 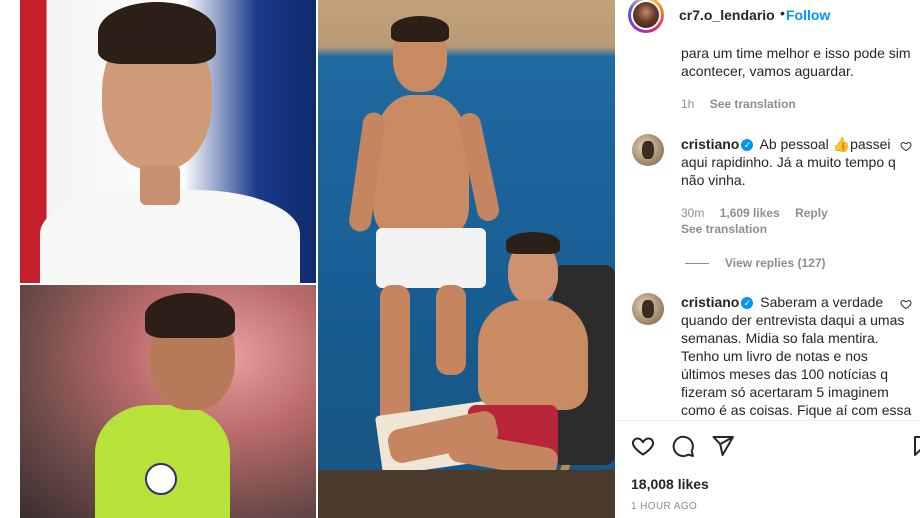 What do you see at coordinates (750, 213) in the screenshot?
I see `comment-likes: 1,609 likes` at bounding box center [750, 213].